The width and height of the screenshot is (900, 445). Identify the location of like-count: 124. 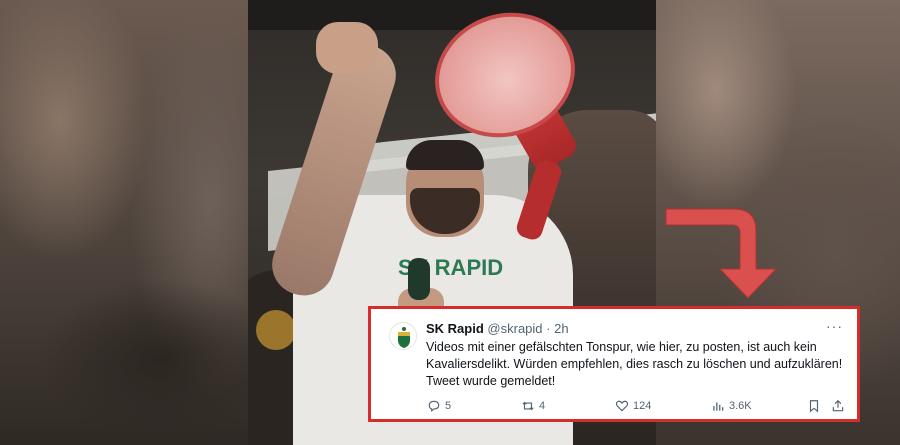
(642, 406).